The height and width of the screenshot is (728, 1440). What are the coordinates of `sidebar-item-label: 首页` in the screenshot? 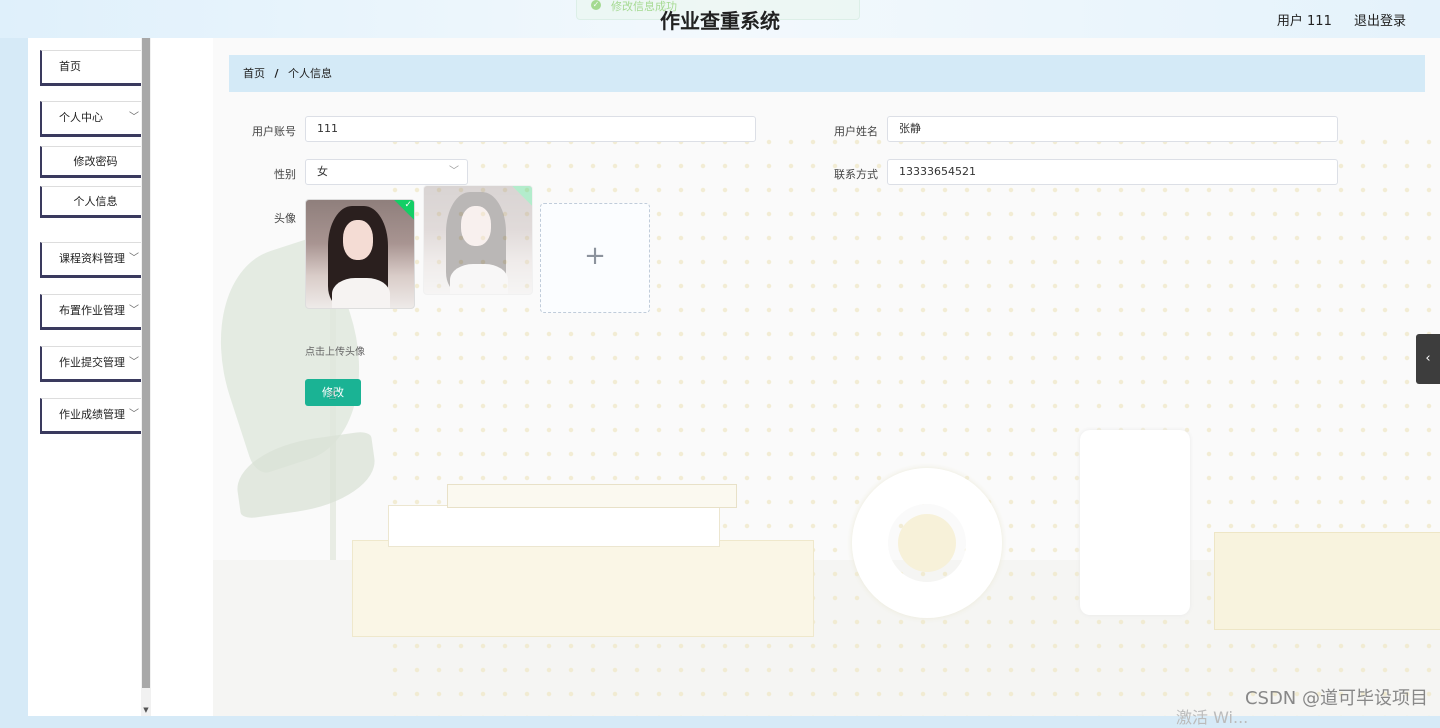 It's located at (70, 66).